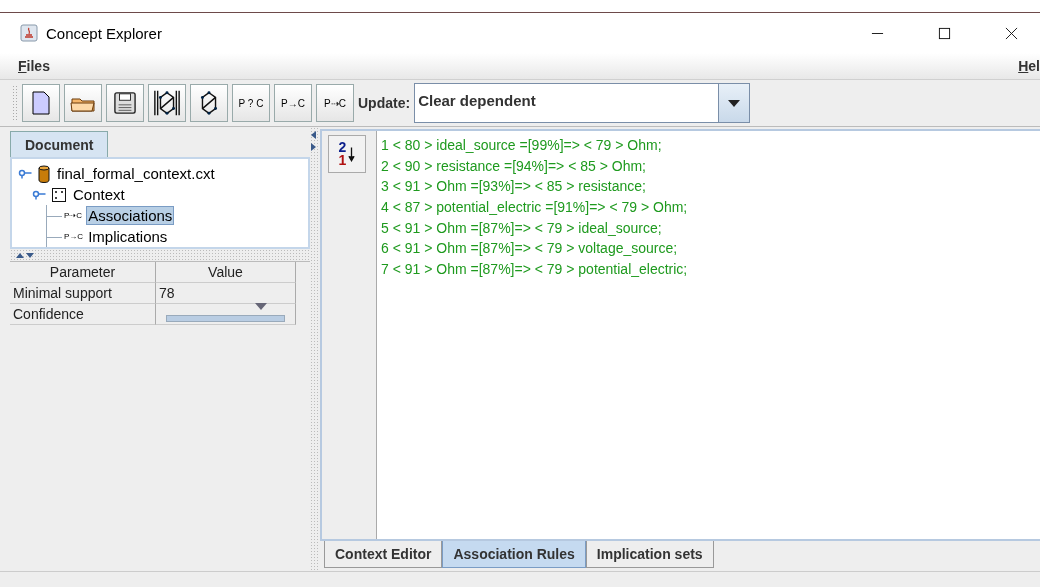 Image resolution: width=1040 pixels, height=587 pixels. I want to click on rule-icon: P⇢C, so click(73, 215).